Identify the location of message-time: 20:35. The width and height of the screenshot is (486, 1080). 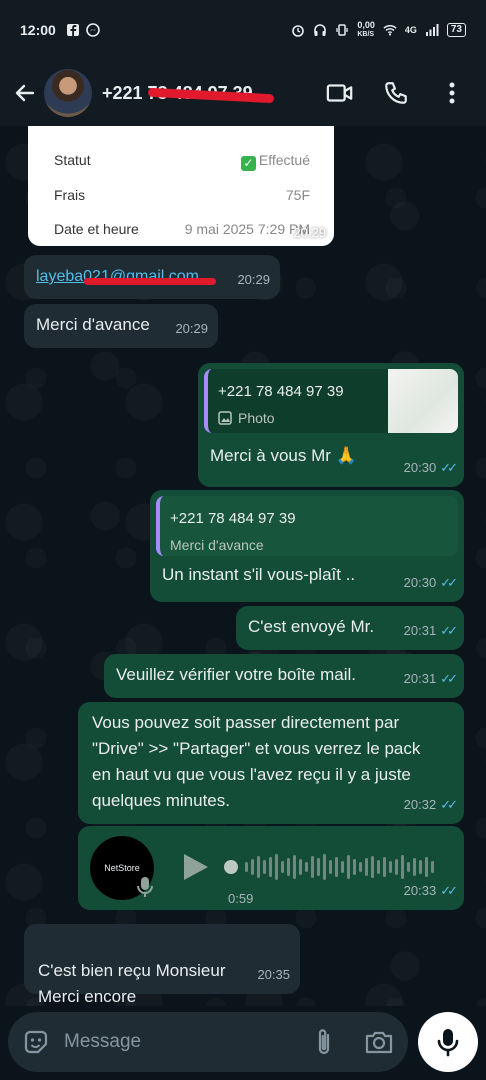
(273, 974).